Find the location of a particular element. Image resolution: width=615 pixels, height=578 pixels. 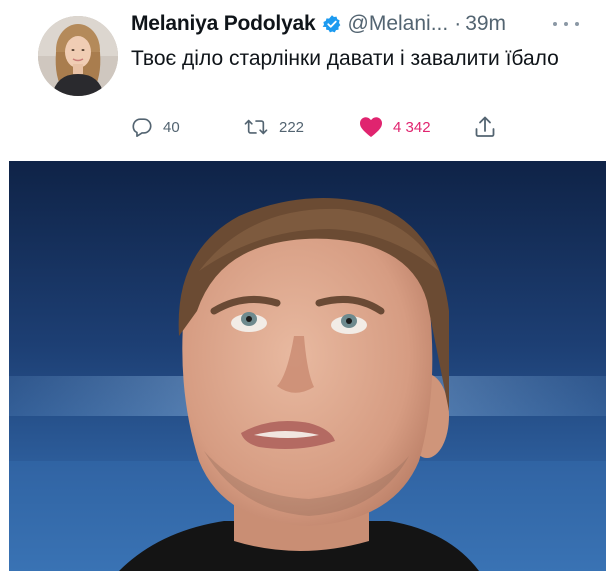

like-button: 4 342 is located at coordinates (395, 127).